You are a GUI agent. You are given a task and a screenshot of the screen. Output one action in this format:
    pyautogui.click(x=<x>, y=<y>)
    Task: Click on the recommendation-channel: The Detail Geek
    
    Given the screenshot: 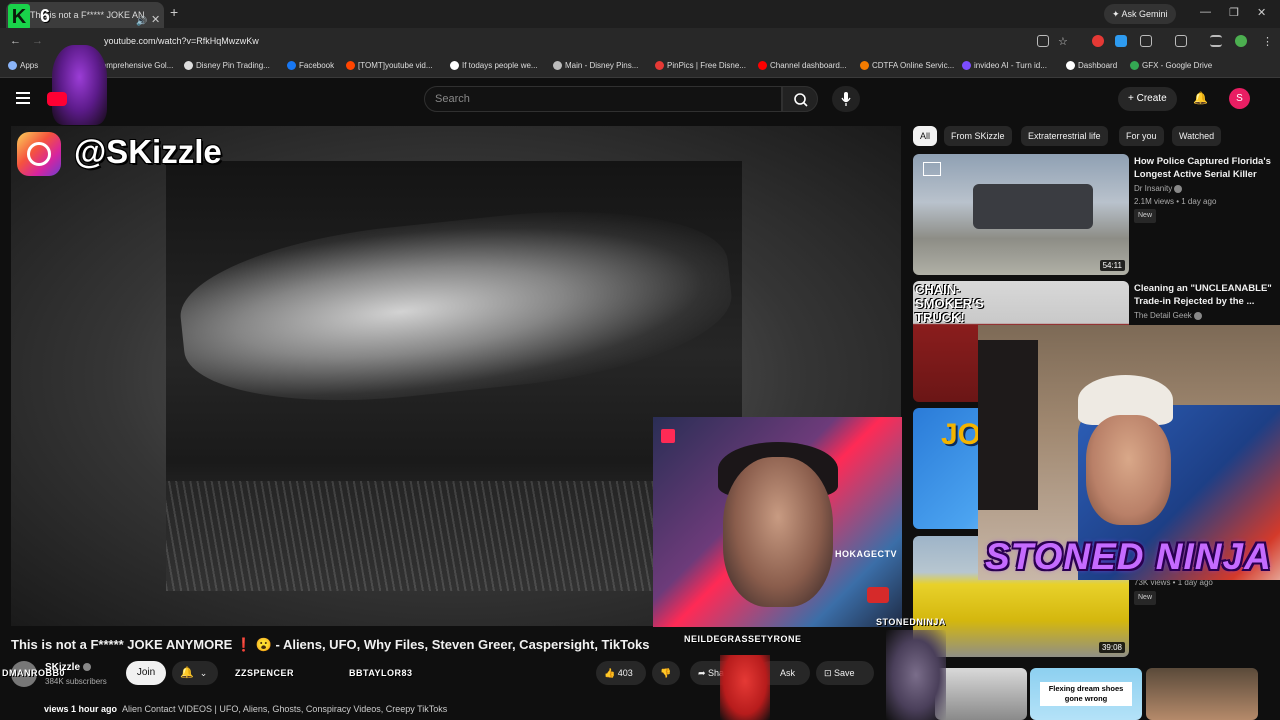 What is the action you would take?
    pyautogui.click(x=1168, y=316)
    